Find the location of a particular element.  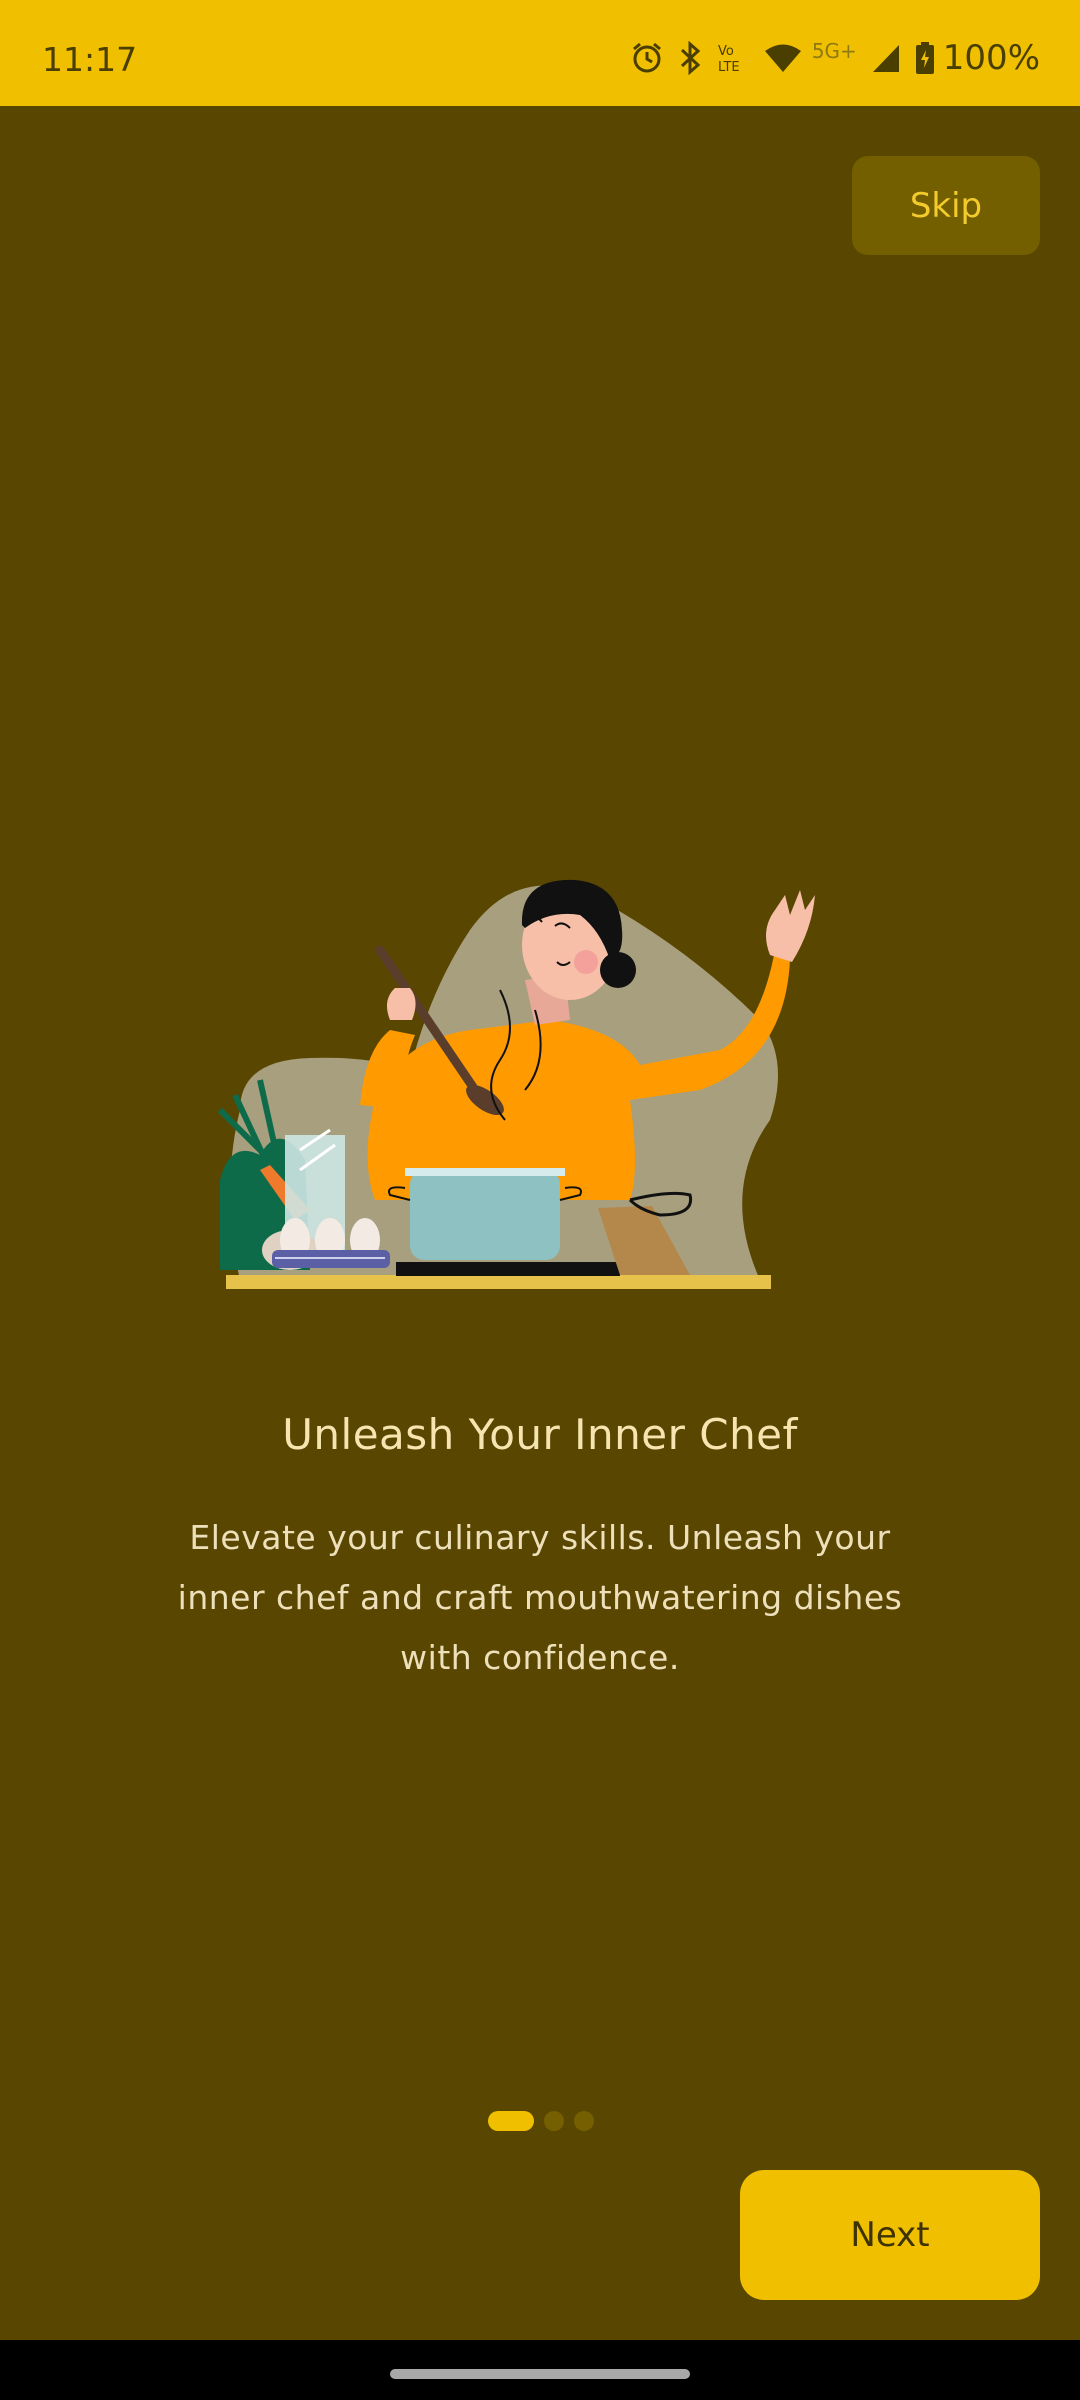

volte-icon: Vo LTE is located at coordinates (733, 58).